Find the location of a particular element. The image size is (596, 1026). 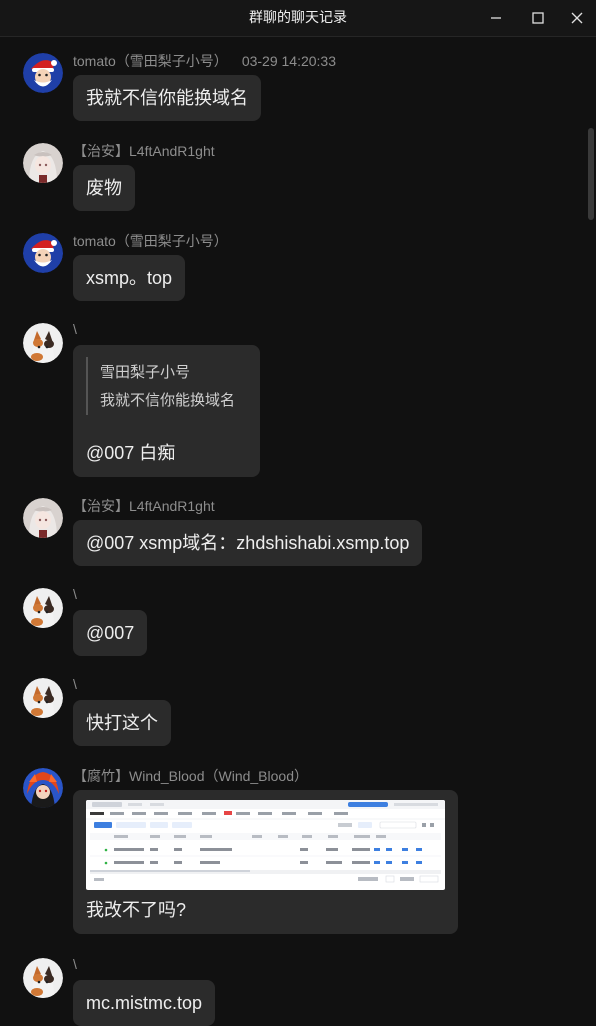

message-bubble: 废物 is located at coordinates (104, 188).